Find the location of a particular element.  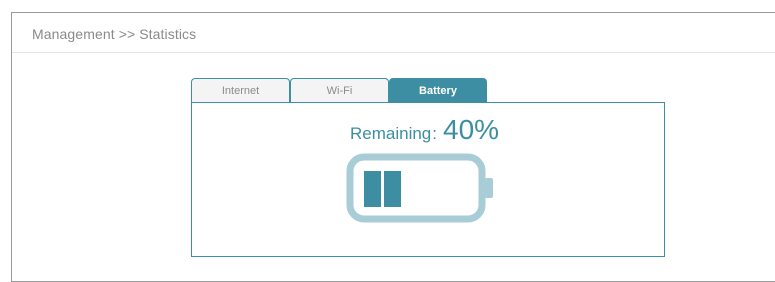

tab-internet: Internet is located at coordinates (240, 90).